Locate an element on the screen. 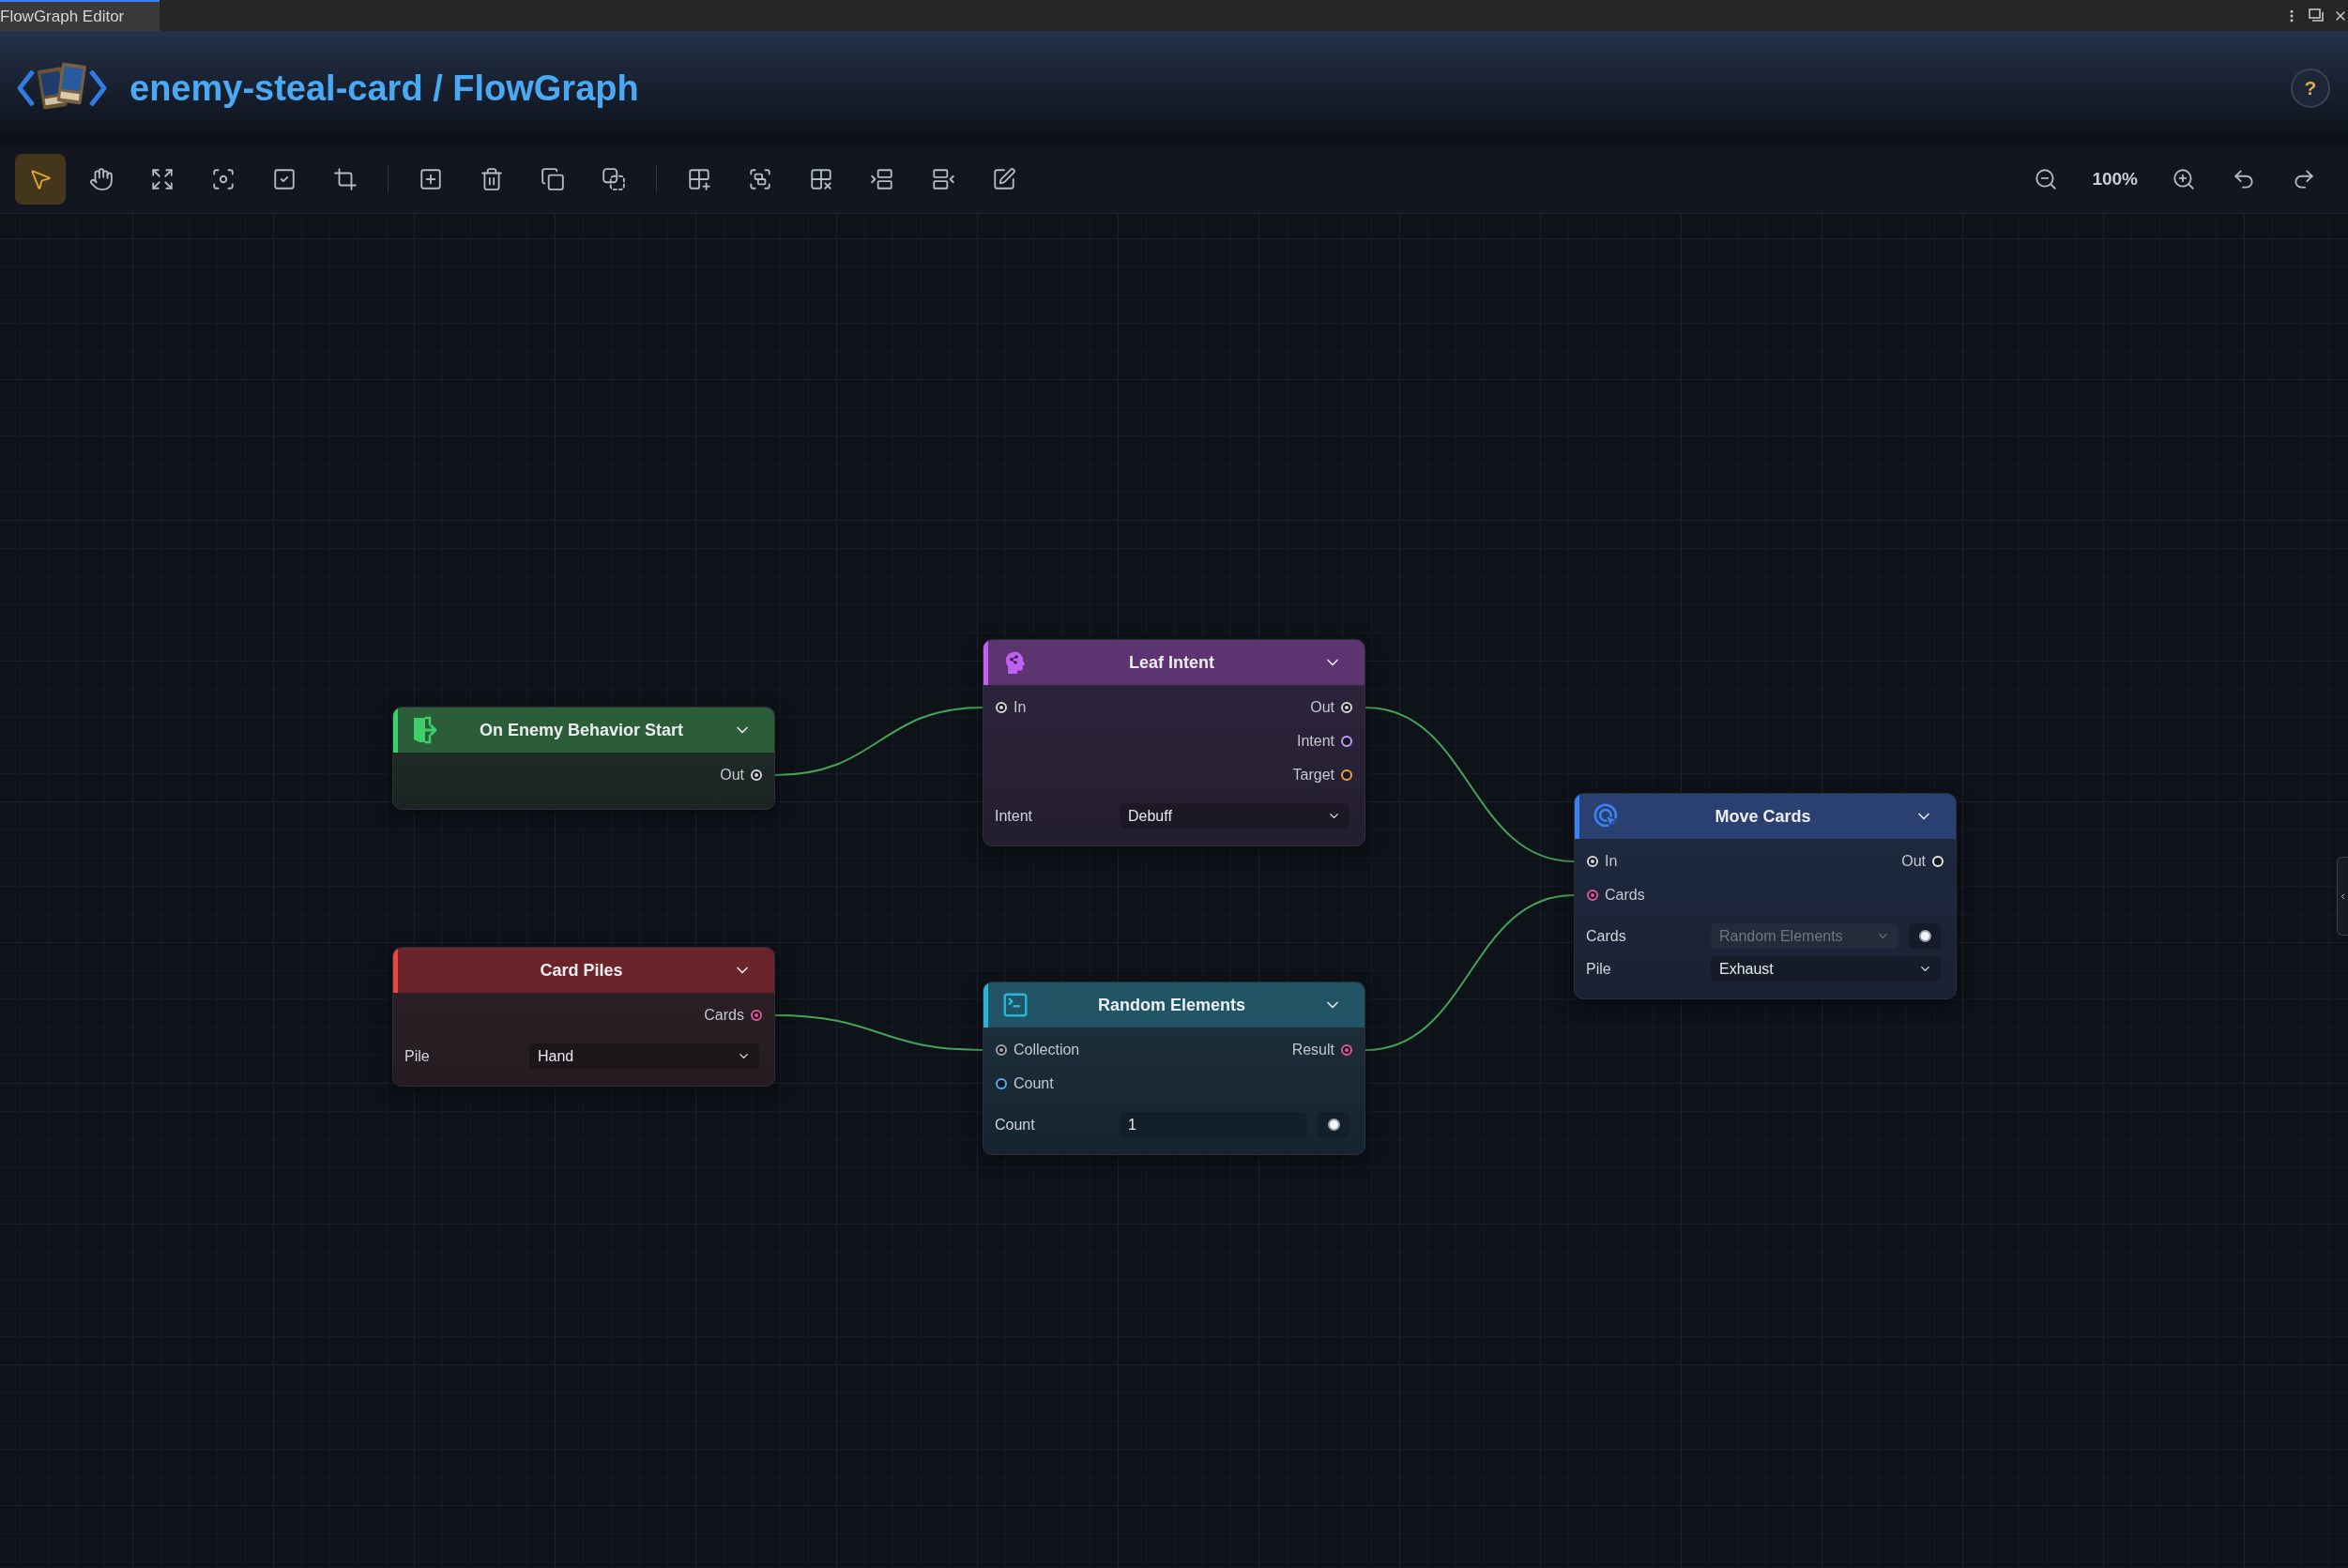 This screenshot has width=2348, height=1568. dropdown: Exhaust is located at coordinates (1826, 969).